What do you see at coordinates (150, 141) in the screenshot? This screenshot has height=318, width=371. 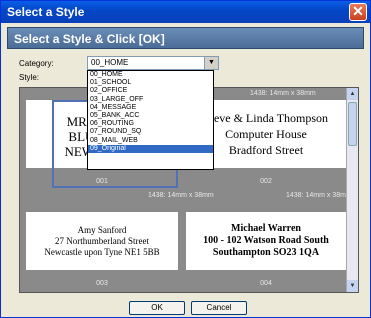 I see `category-option: 08_MAIL_WEB` at bounding box center [150, 141].